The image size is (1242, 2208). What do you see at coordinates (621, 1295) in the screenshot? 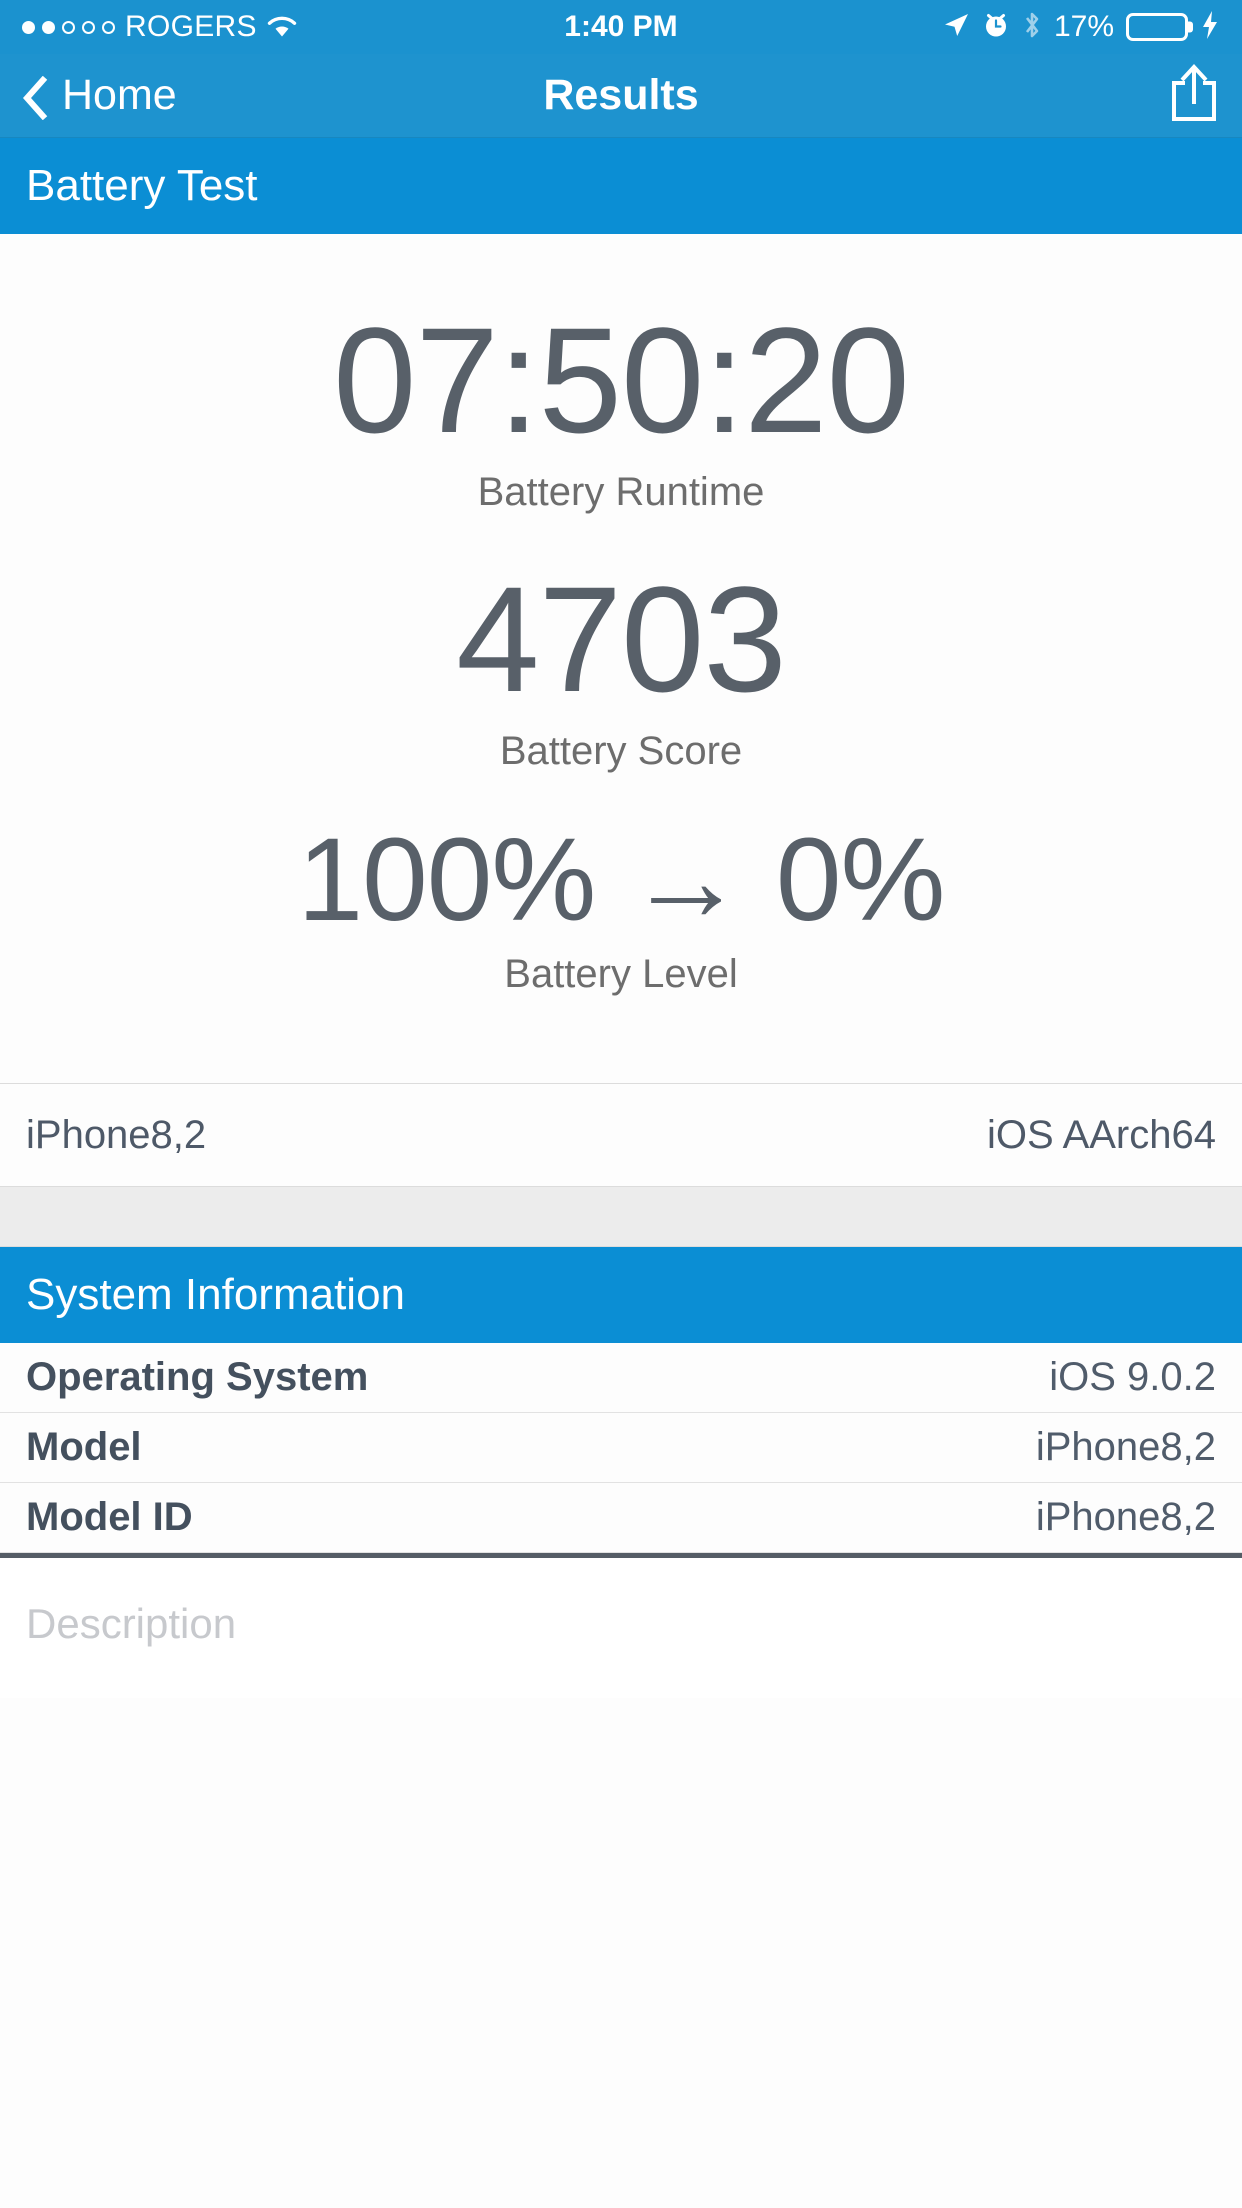
I see `system-information-section-header: System Information` at bounding box center [621, 1295].